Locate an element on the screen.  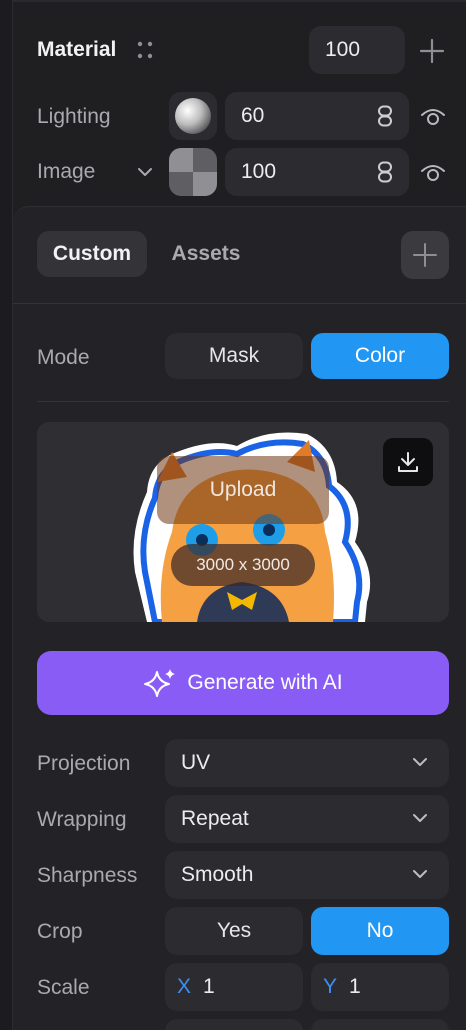
top-divider is located at coordinates (239, 1).